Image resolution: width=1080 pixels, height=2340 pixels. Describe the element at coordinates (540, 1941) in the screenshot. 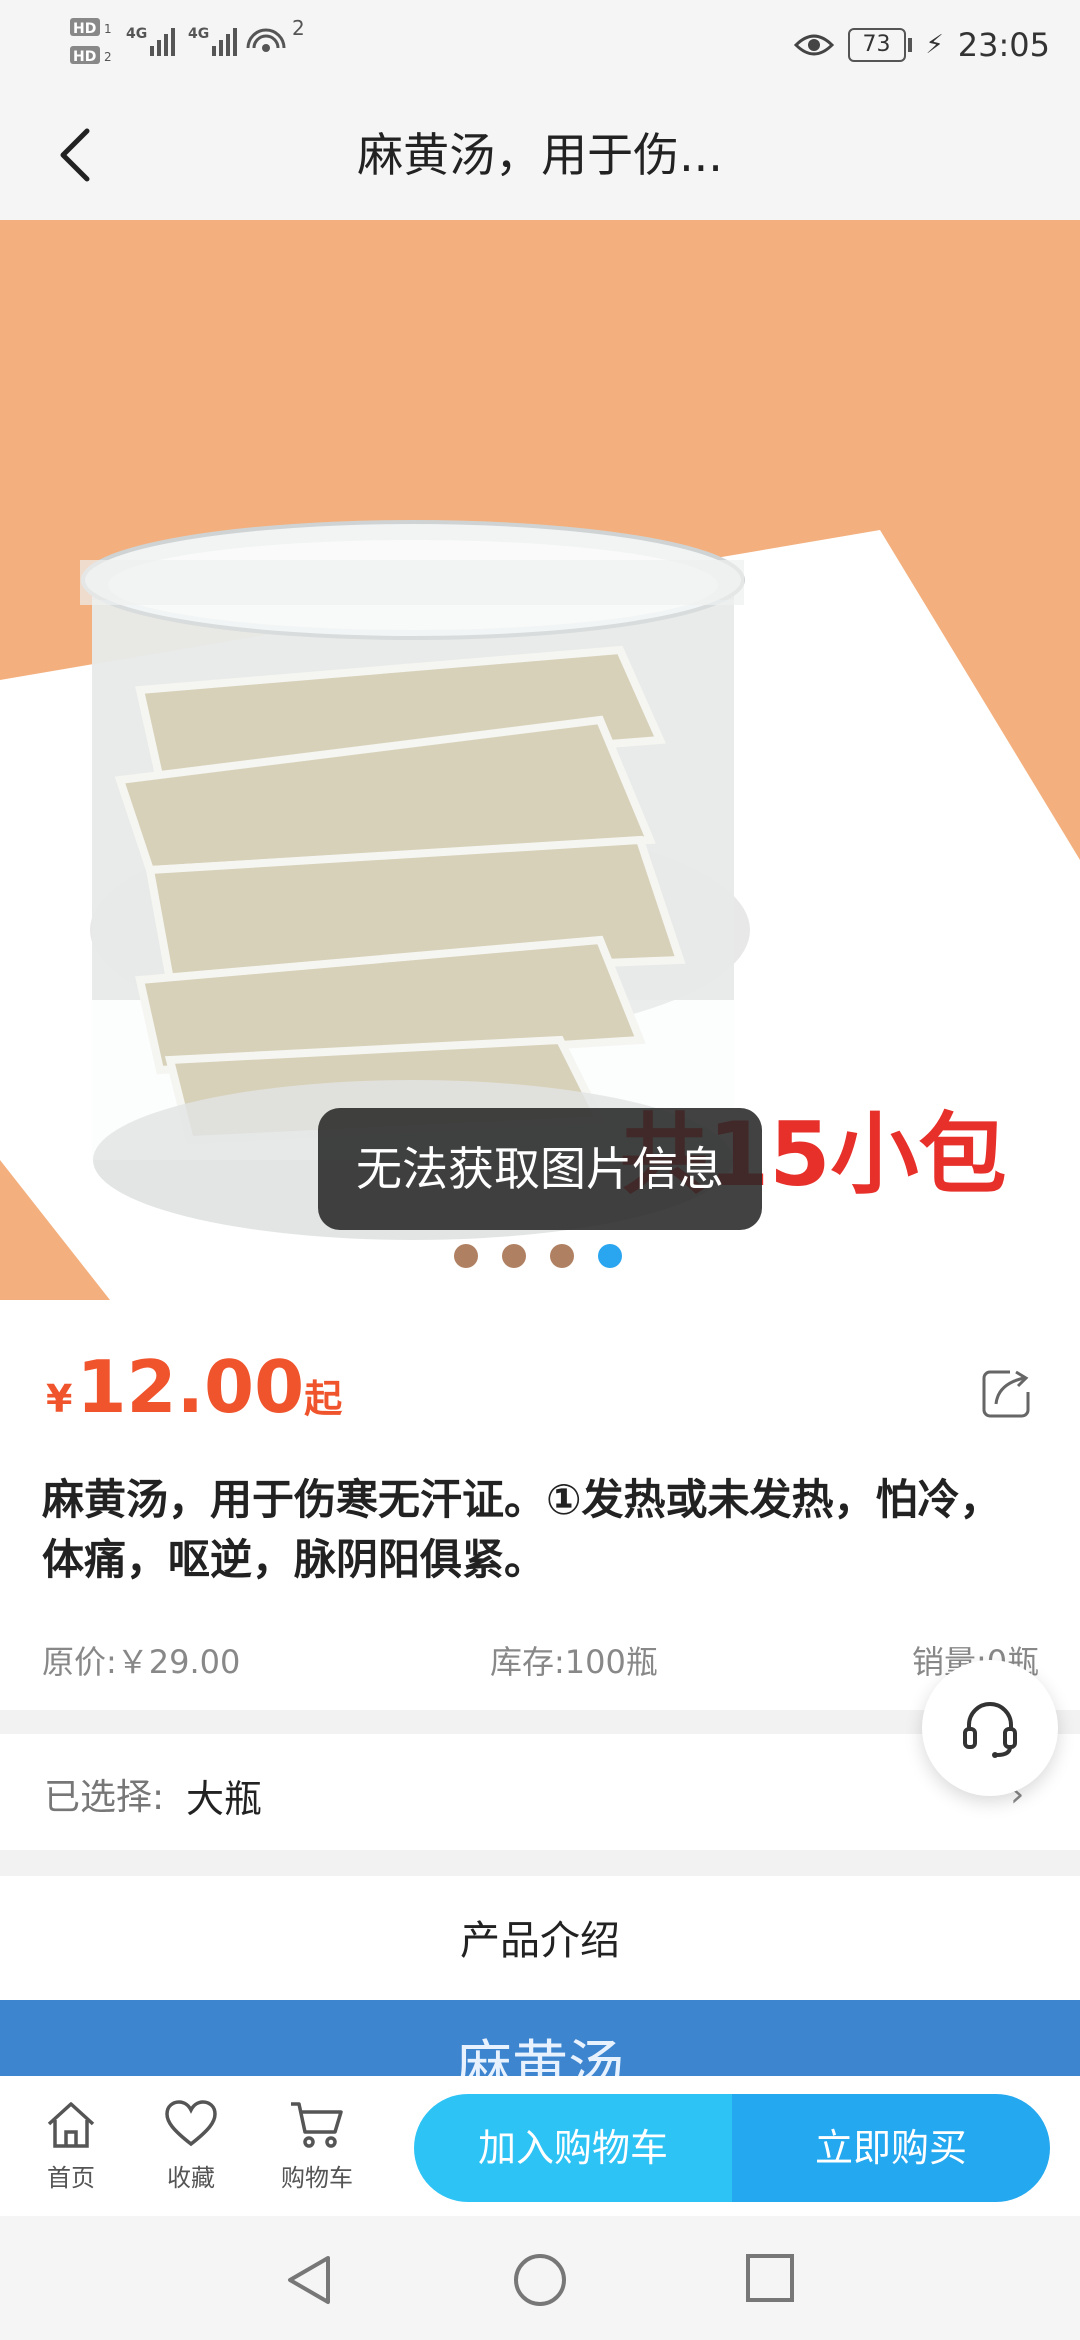

I see `section-title: 产品介绍` at that location.